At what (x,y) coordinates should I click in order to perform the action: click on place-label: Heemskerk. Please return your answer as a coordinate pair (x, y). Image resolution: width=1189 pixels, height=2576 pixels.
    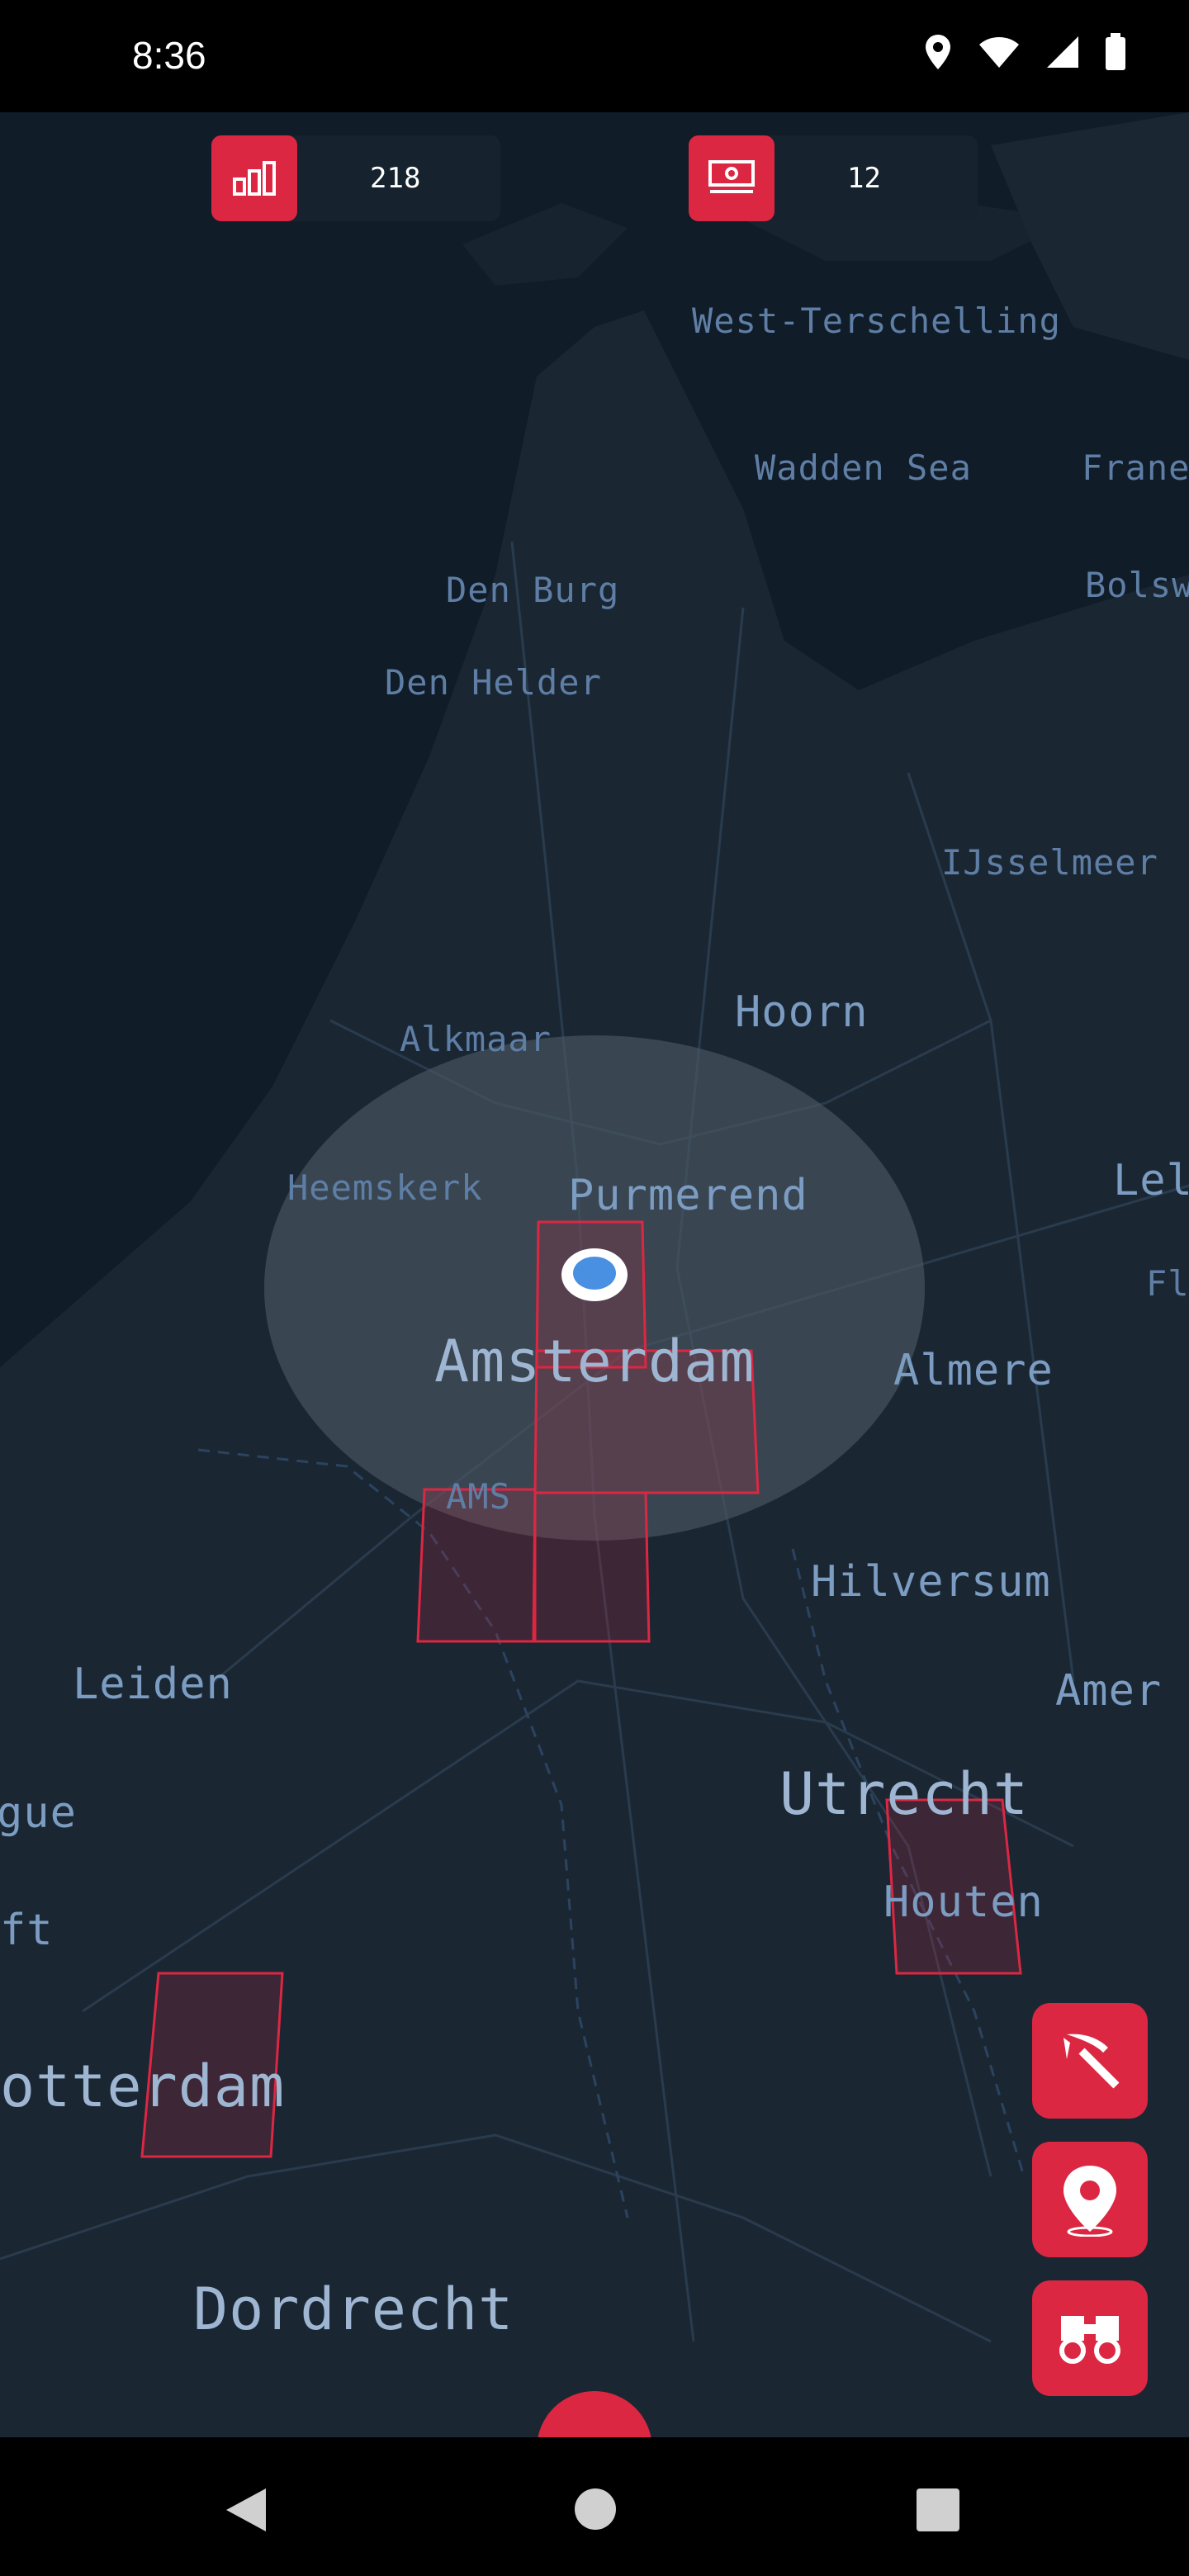
    Looking at the image, I should click on (385, 1187).